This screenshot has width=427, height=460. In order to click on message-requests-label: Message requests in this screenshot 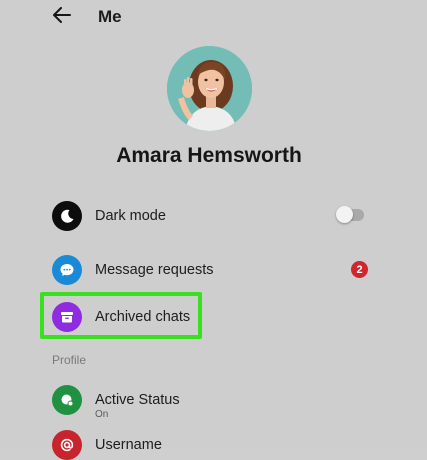, I will do `click(154, 270)`.